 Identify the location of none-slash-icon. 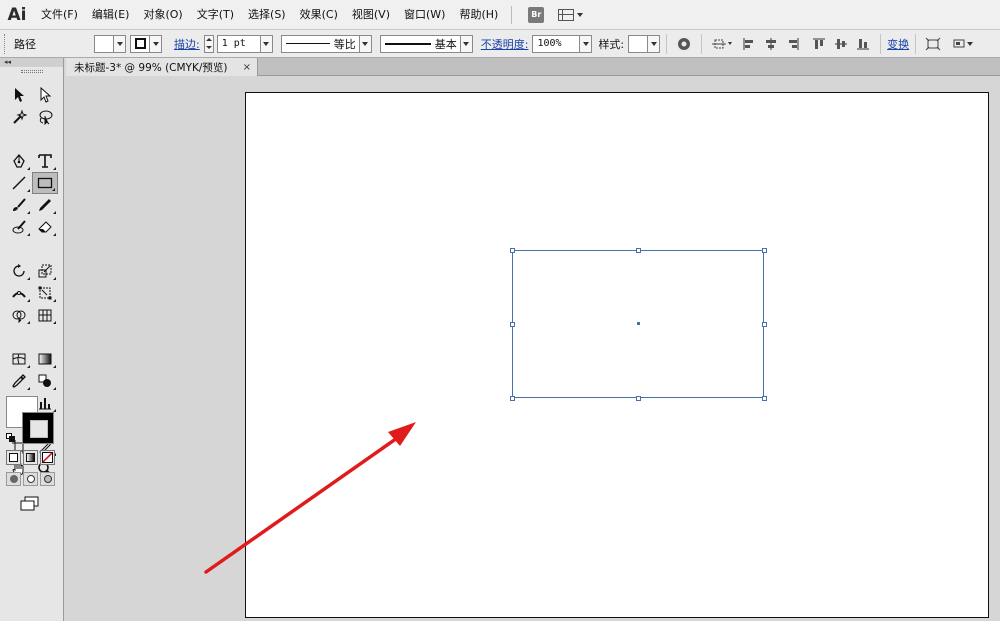
(47, 457).